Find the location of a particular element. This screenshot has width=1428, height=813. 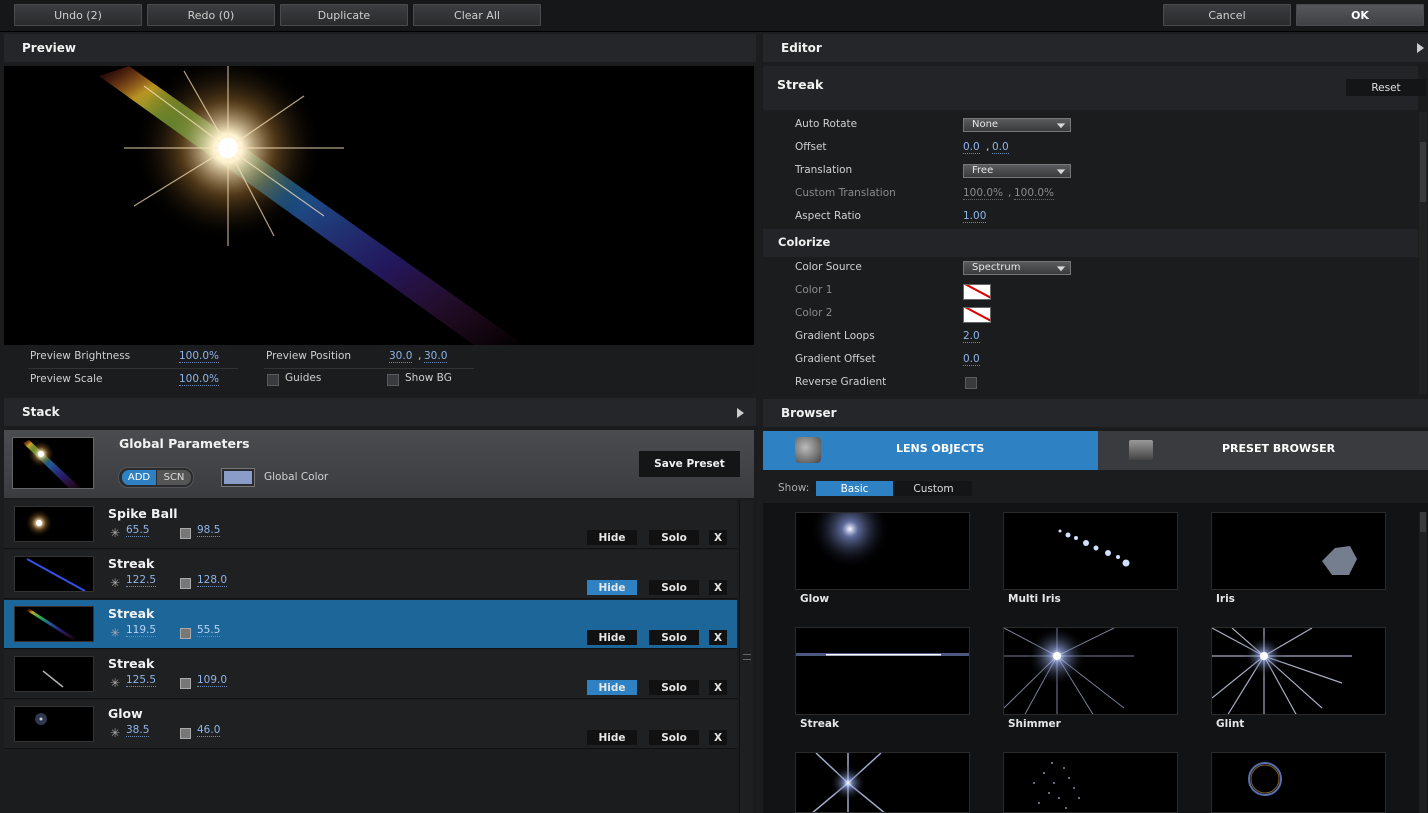

browser-scrollbar is located at coordinates (1423, 662).